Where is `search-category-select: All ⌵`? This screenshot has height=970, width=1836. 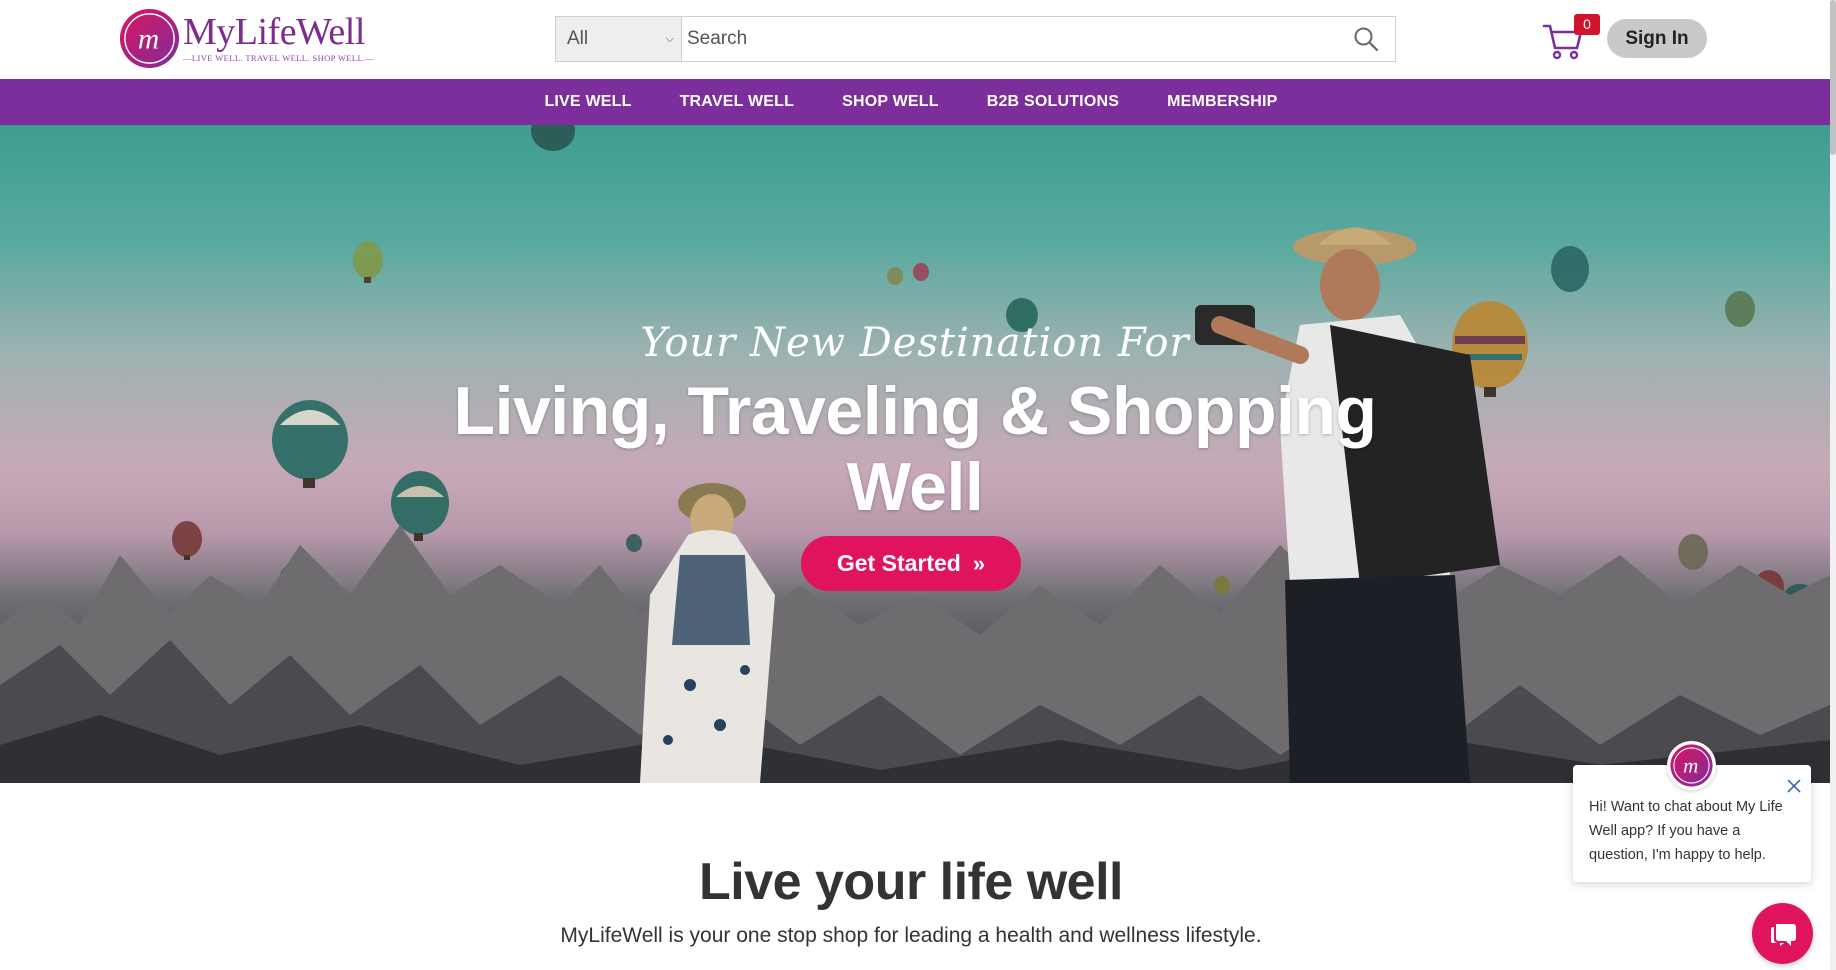 search-category-select: All ⌵ is located at coordinates (619, 39).